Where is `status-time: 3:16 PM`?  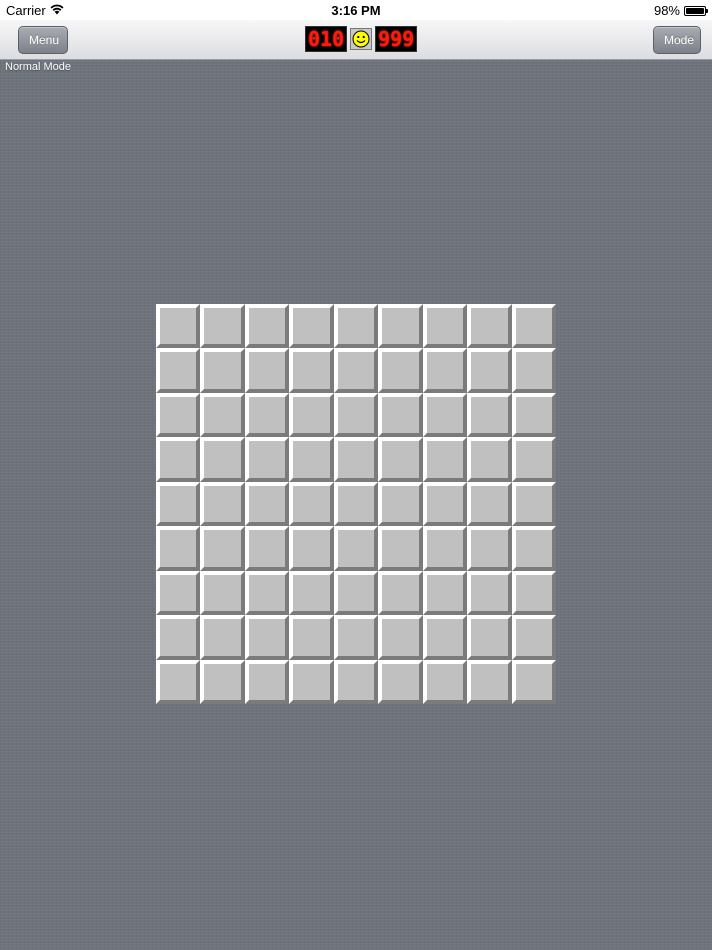 status-time: 3:16 PM is located at coordinates (356, 10).